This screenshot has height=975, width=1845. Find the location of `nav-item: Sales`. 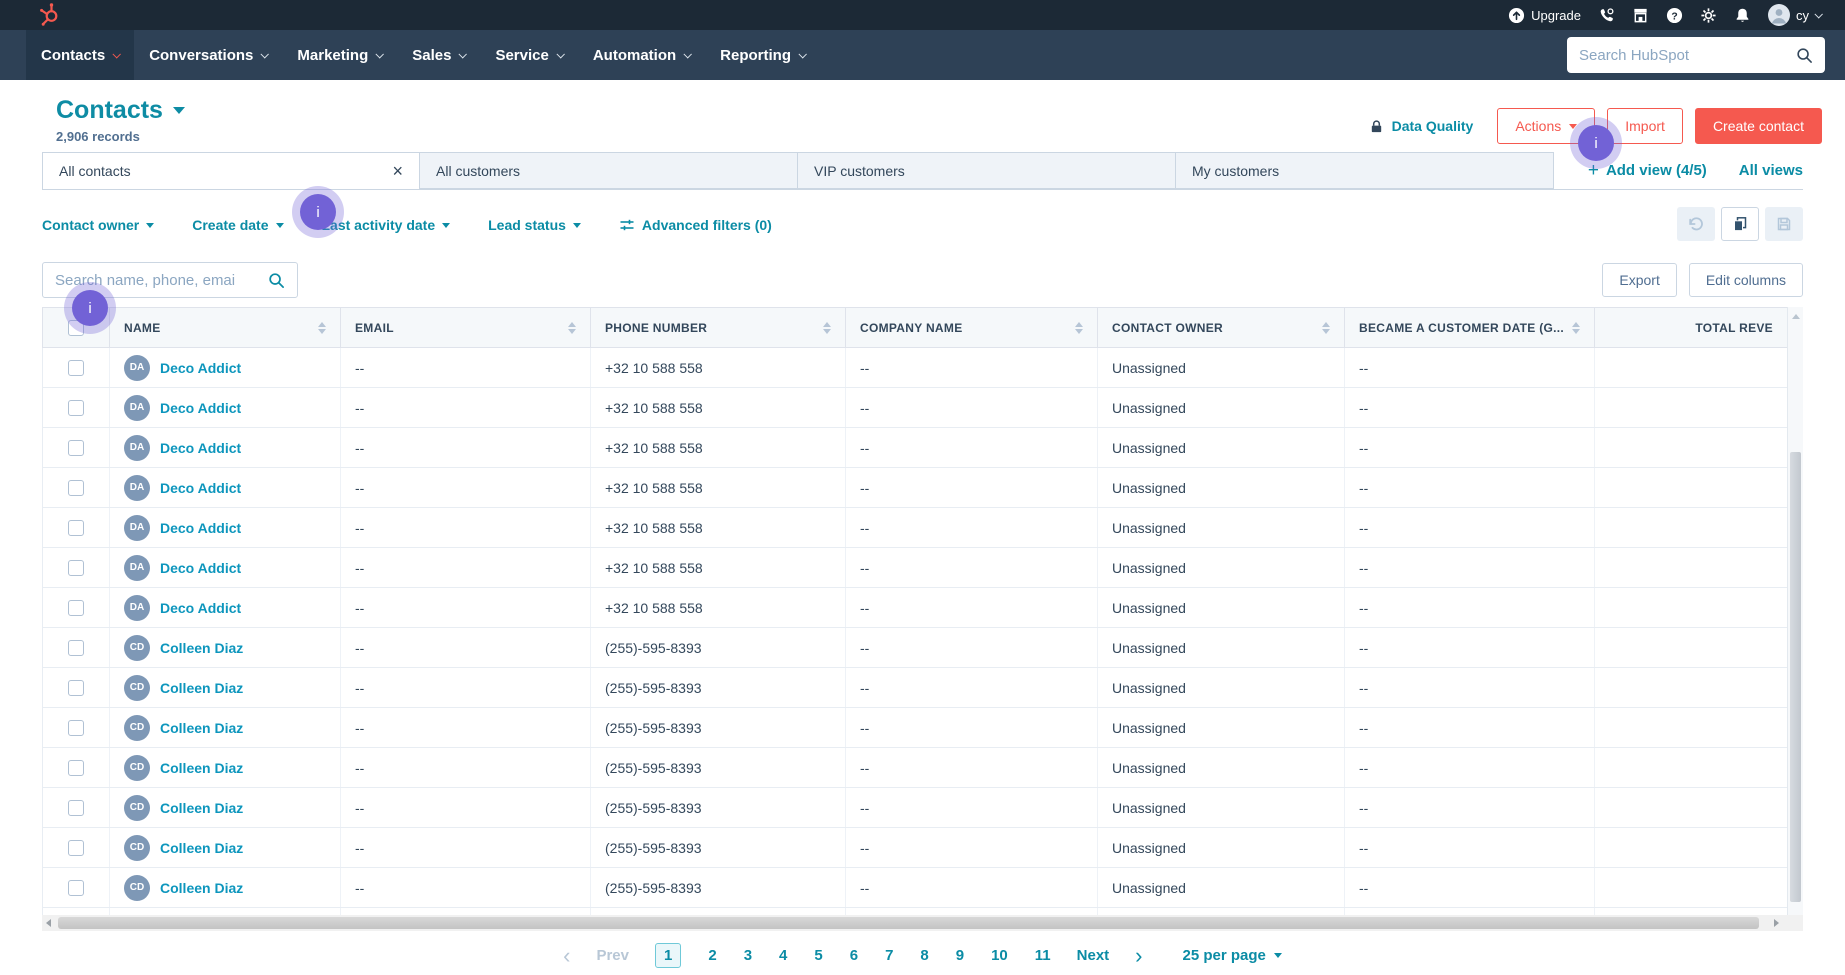

nav-item: Sales is located at coordinates (438, 55).